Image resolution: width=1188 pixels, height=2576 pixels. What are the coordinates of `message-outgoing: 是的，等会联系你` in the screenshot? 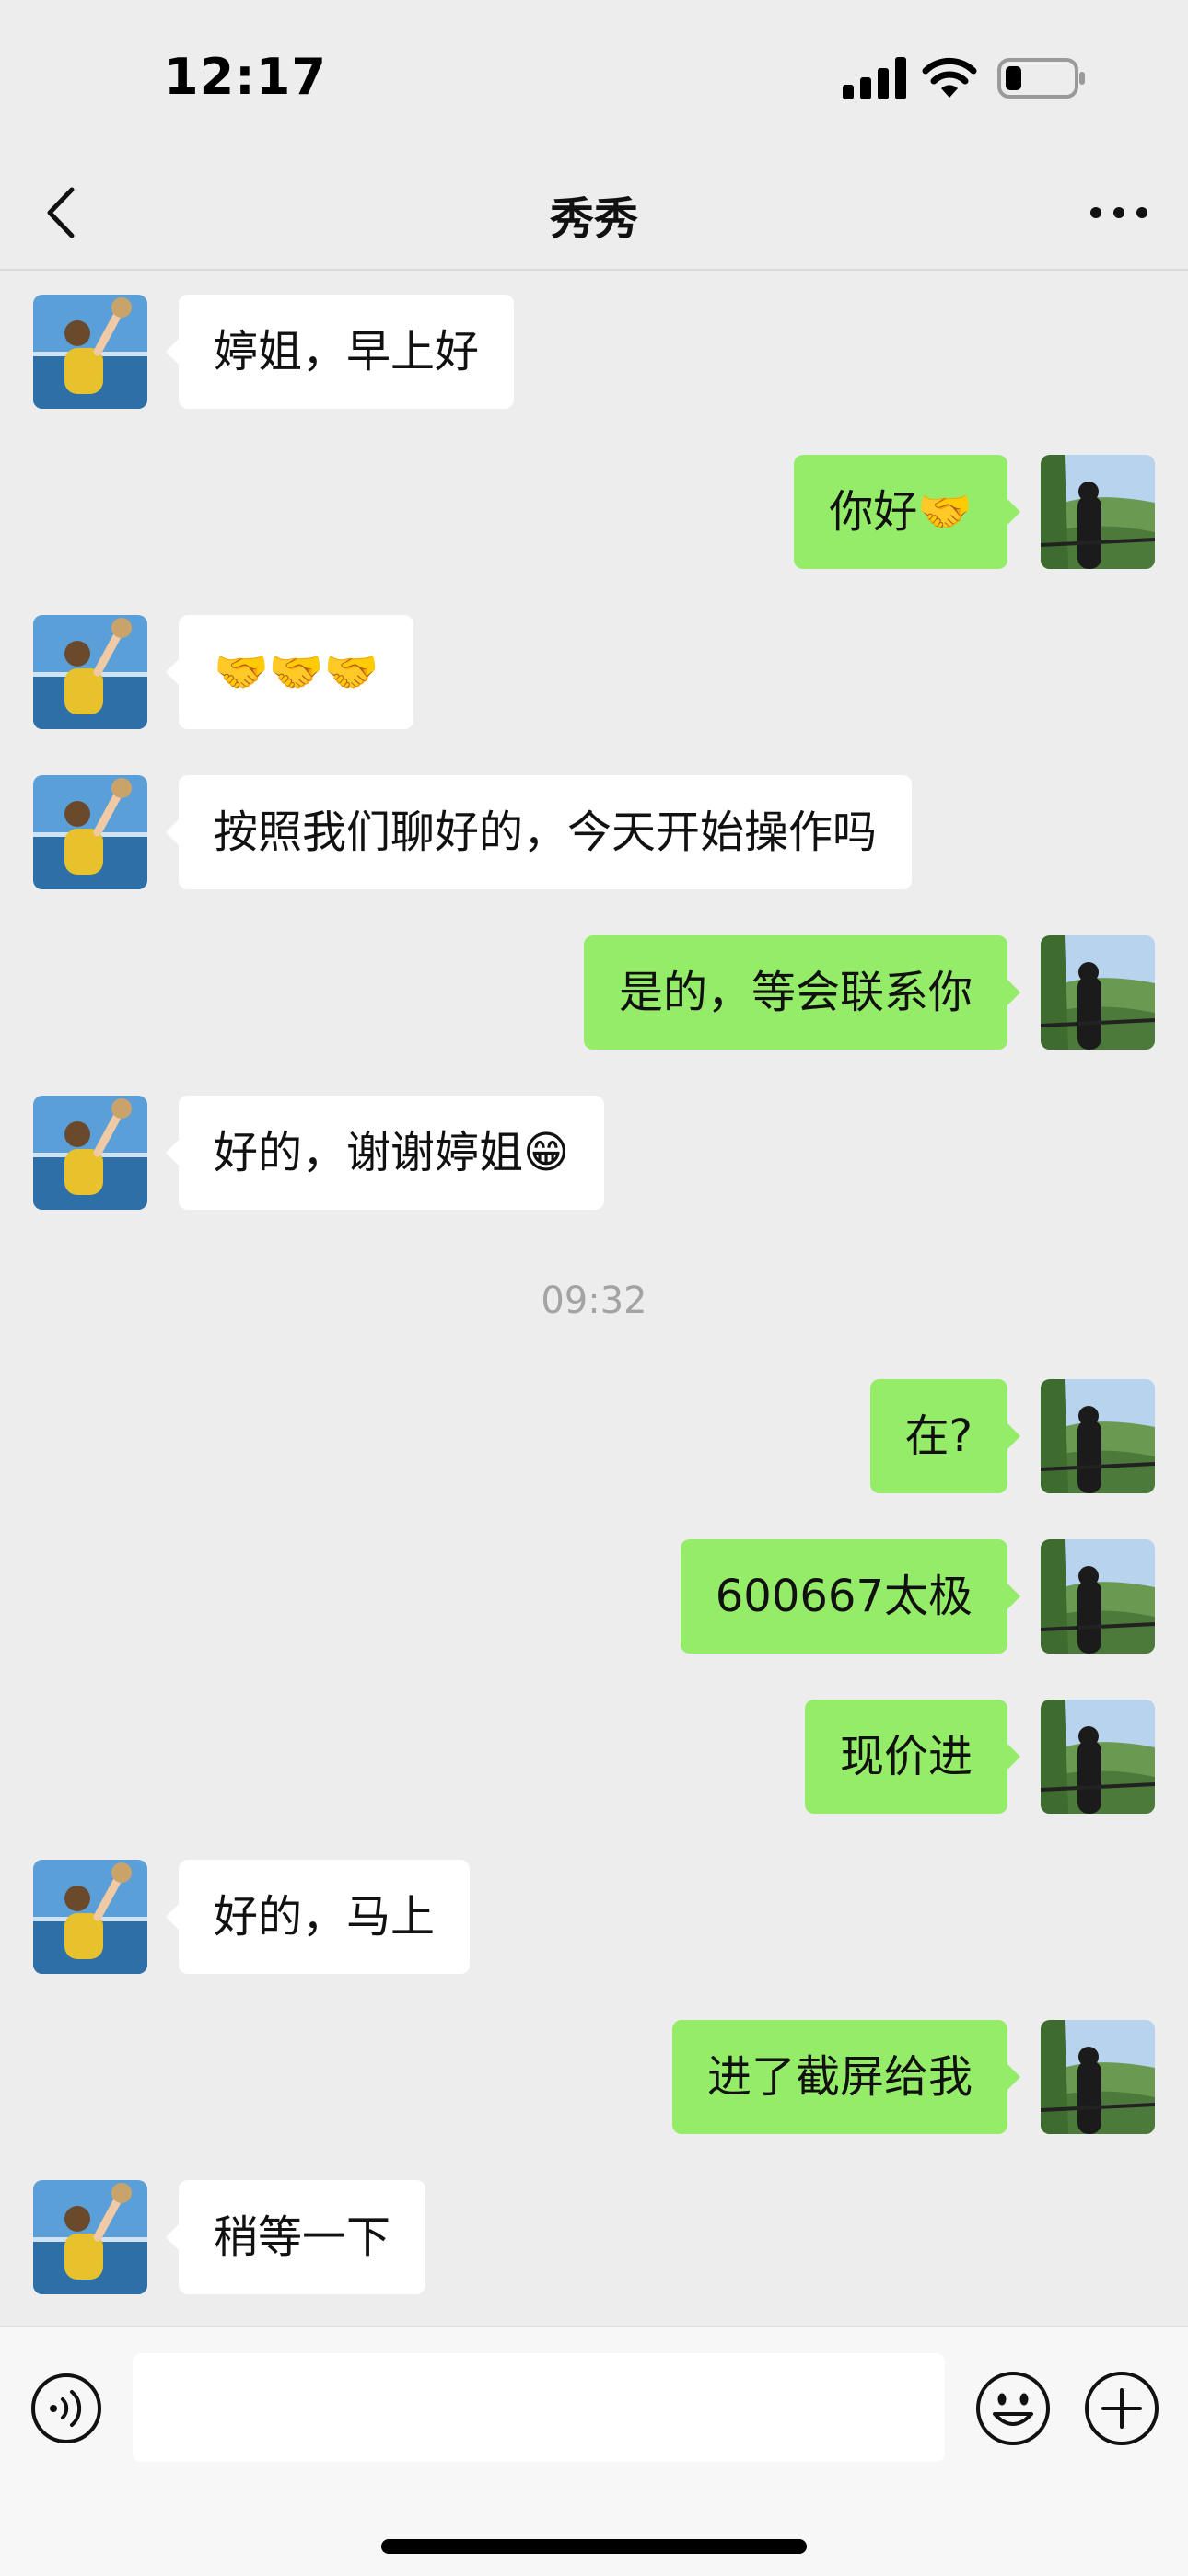 It's located at (594, 995).